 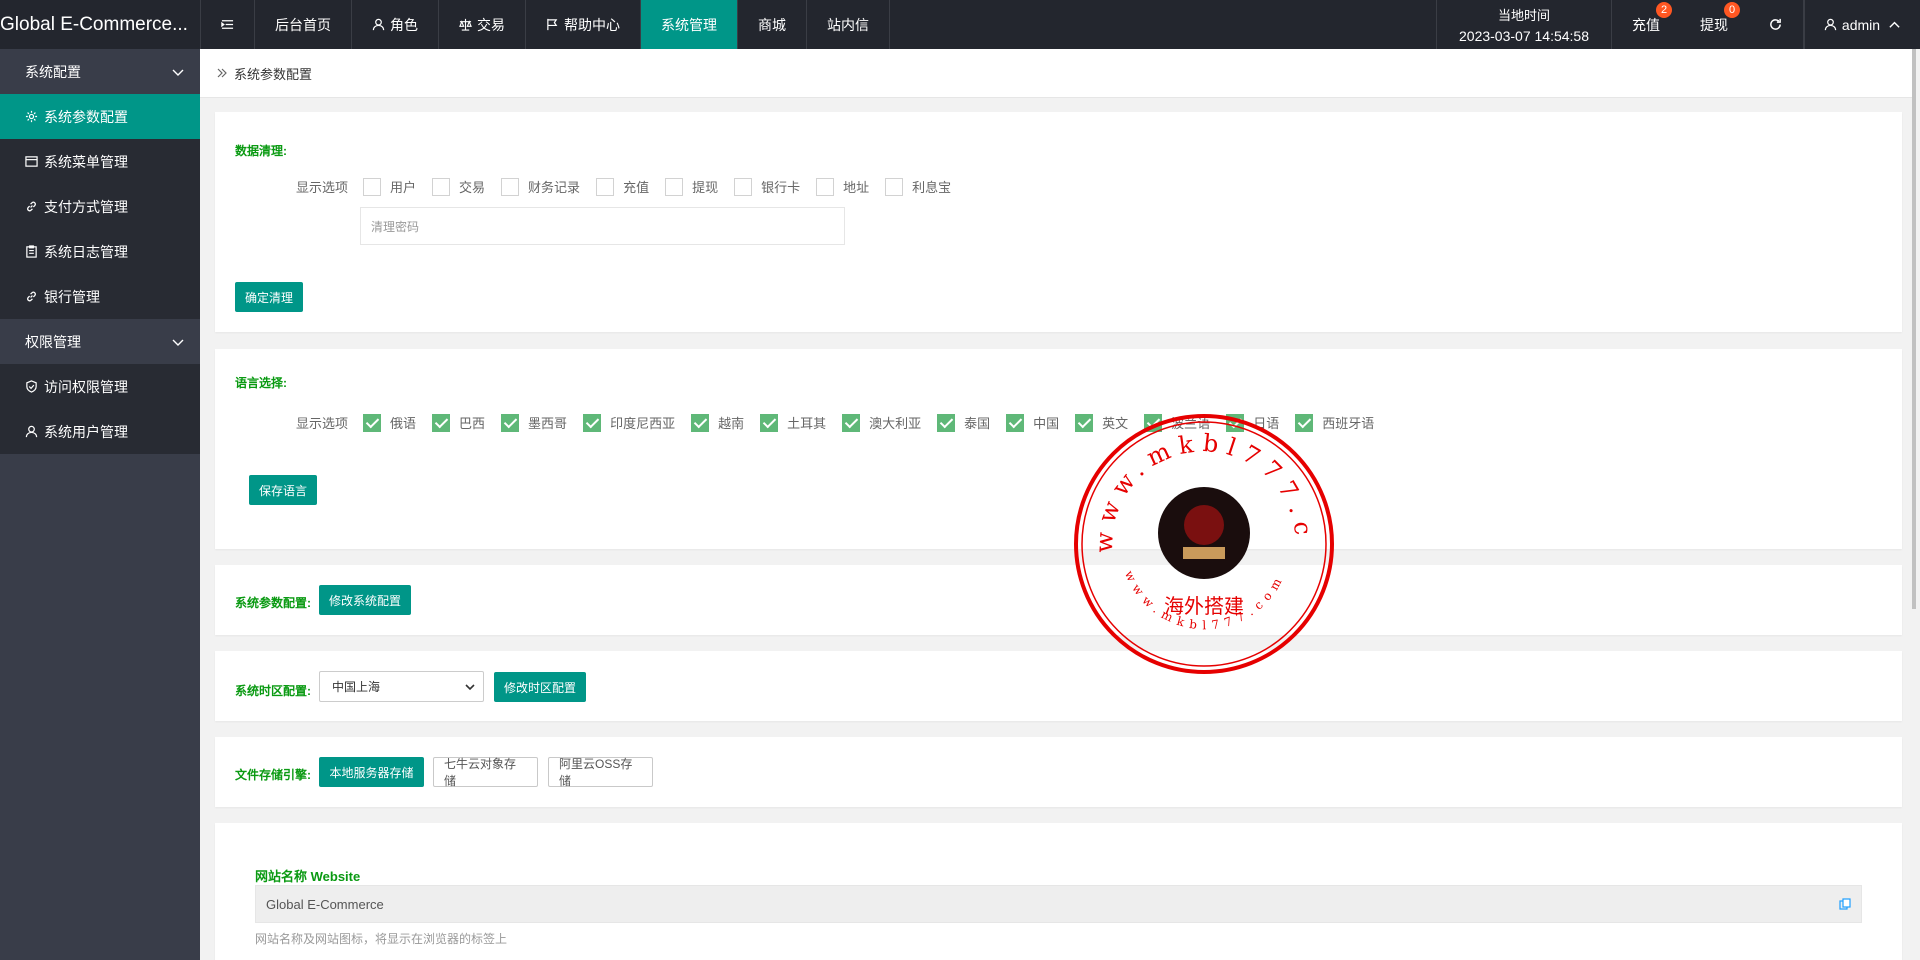 What do you see at coordinates (848, 24) in the screenshot?
I see `nav-messages: 站内信` at bounding box center [848, 24].